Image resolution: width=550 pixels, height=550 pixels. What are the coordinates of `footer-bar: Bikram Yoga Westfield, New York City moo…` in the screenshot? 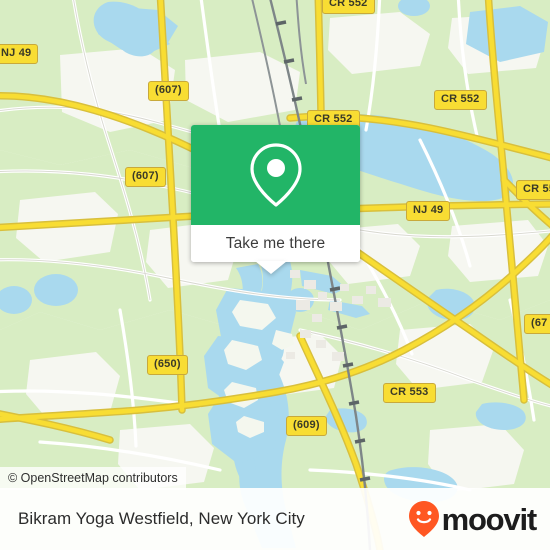 It's located at (275, 519).